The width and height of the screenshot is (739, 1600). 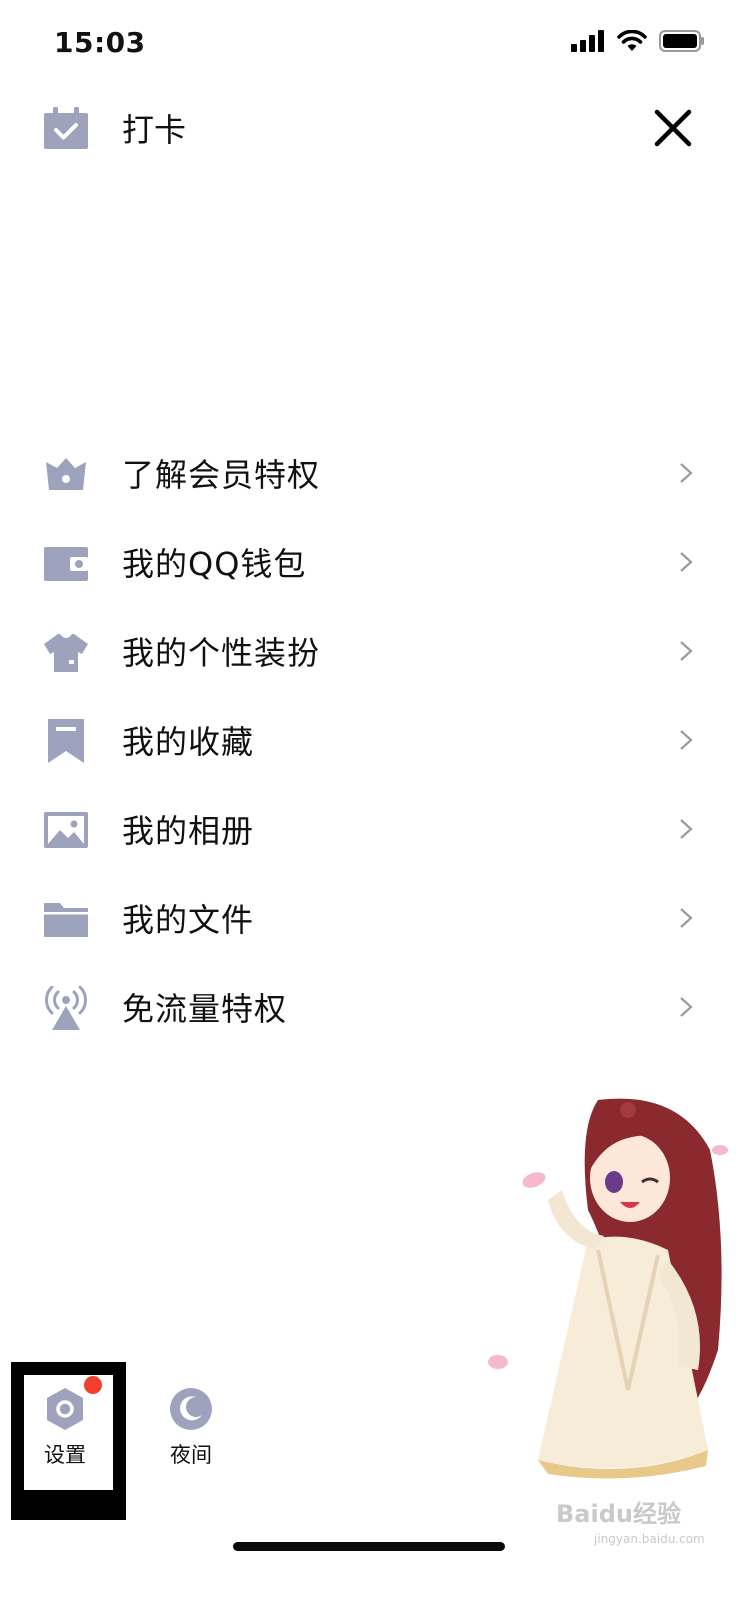 I want to click on night-mode-button: 夜间, so click(x=191, y=1428).